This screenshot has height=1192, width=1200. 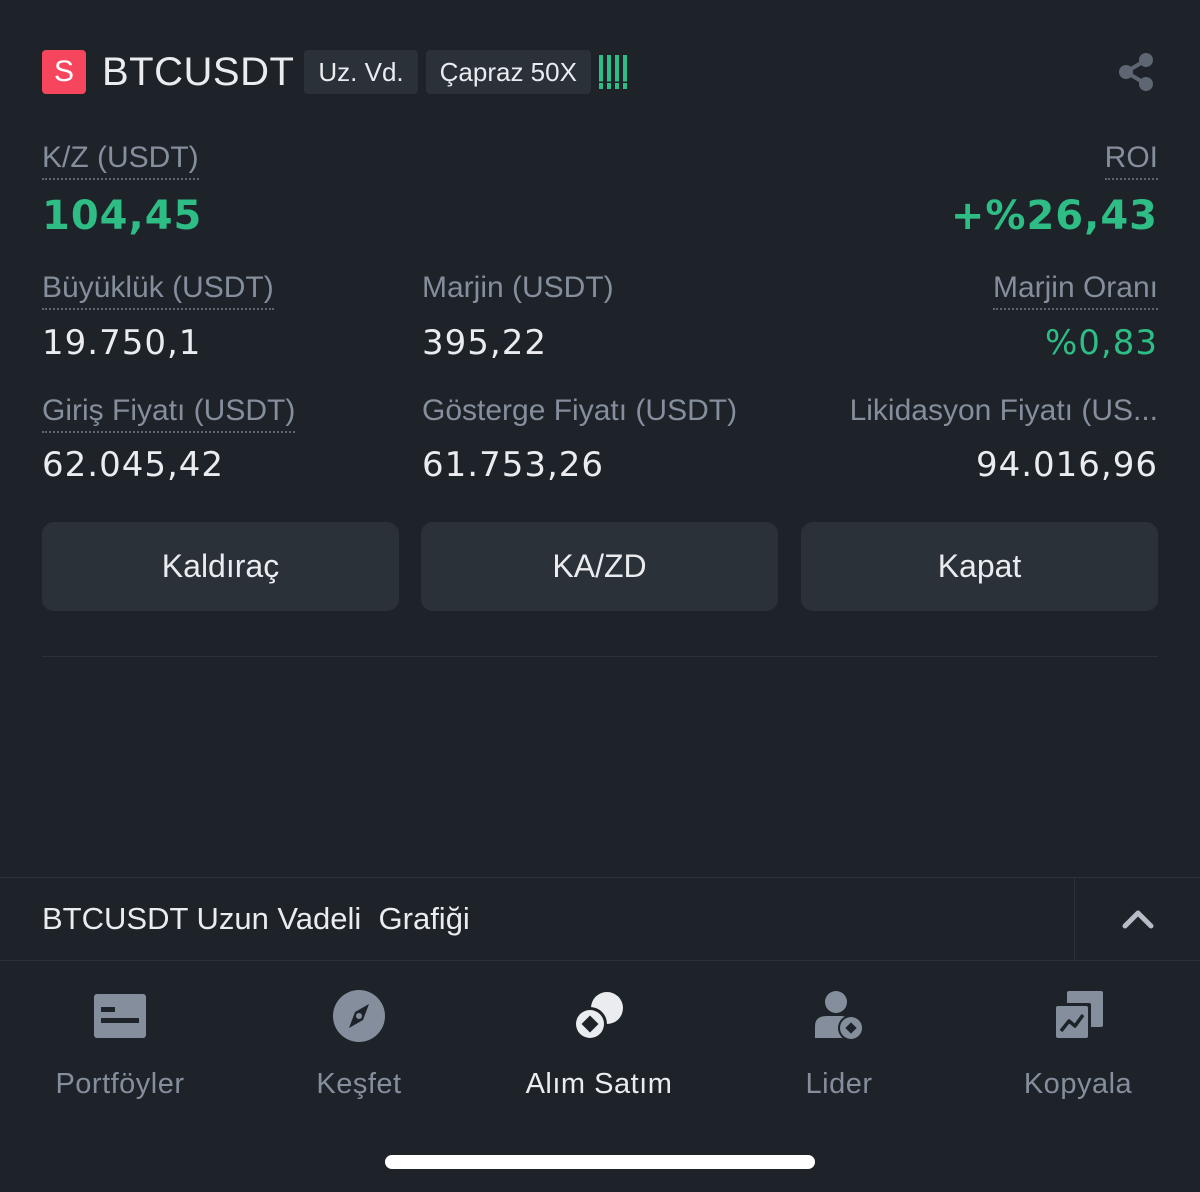 I want to click on entry-price-value: 62.045,42, so click(x=133, y=465).